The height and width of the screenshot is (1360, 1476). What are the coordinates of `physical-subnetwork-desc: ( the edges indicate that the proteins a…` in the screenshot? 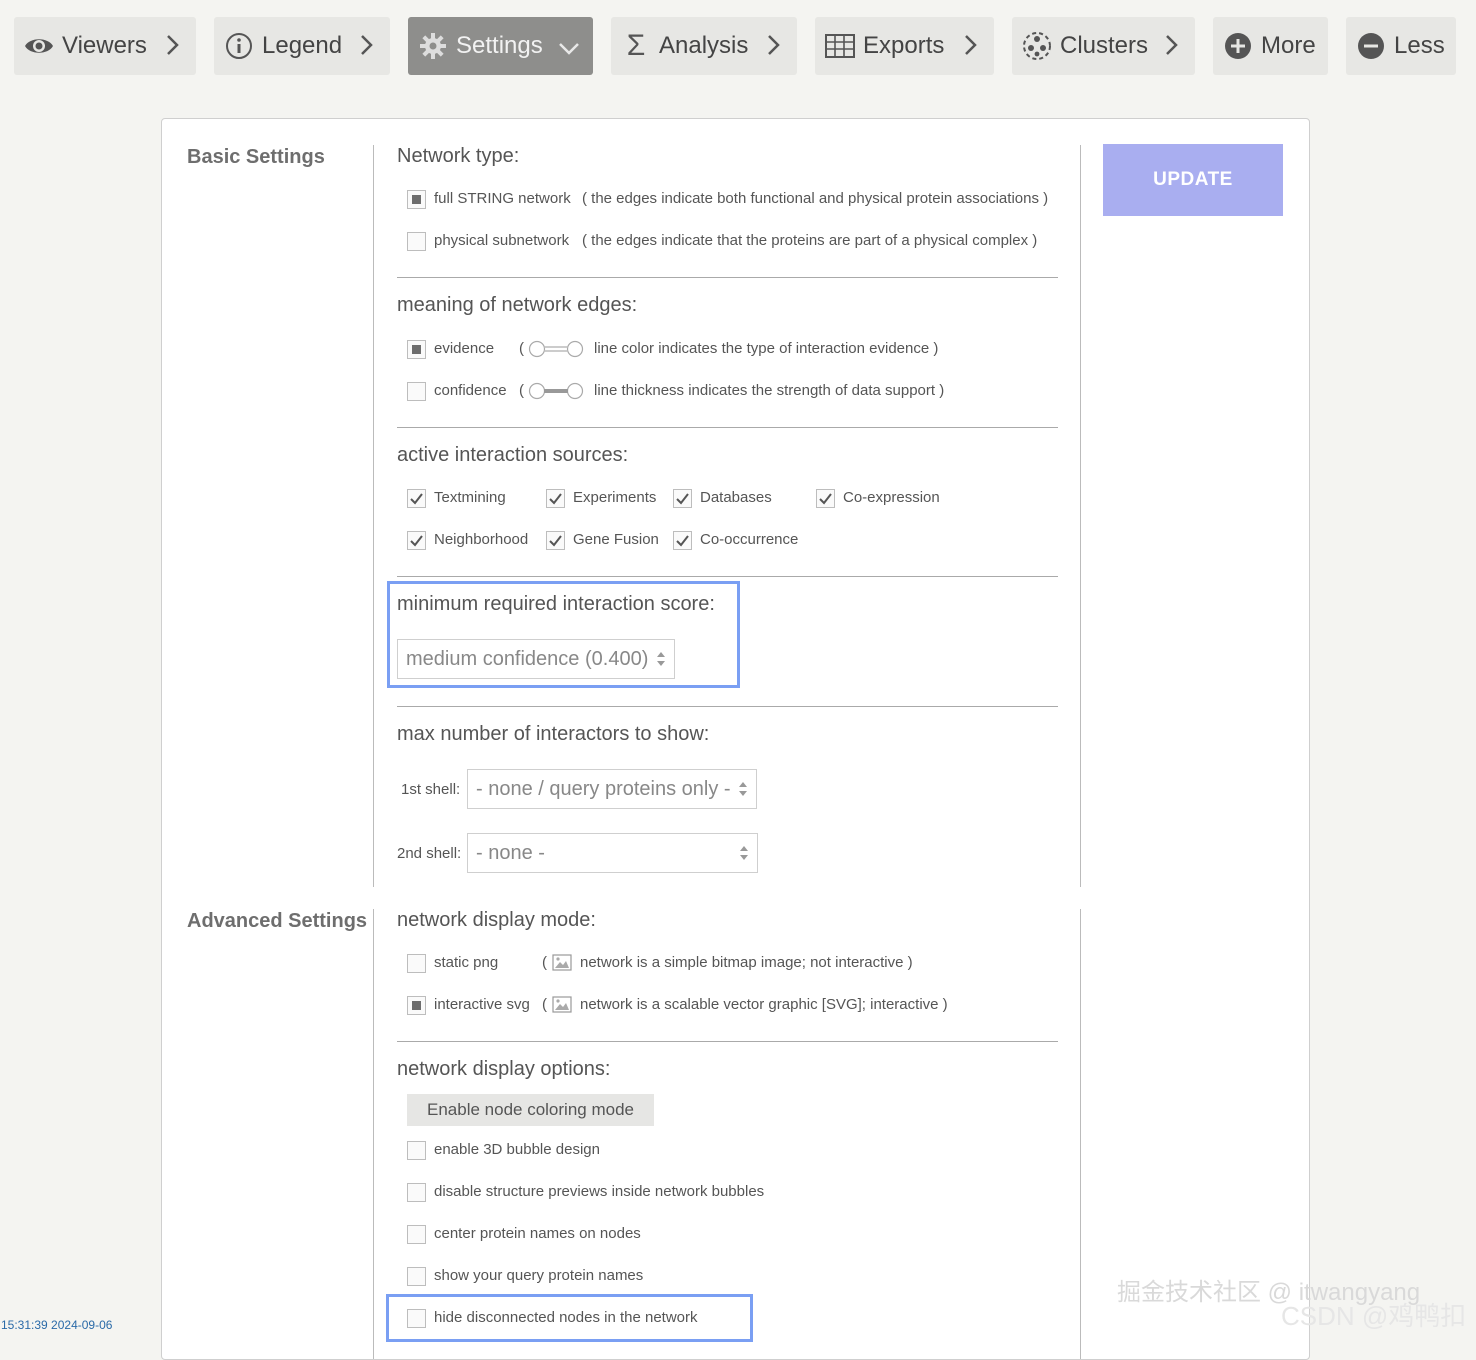 It's located at (810, 240).